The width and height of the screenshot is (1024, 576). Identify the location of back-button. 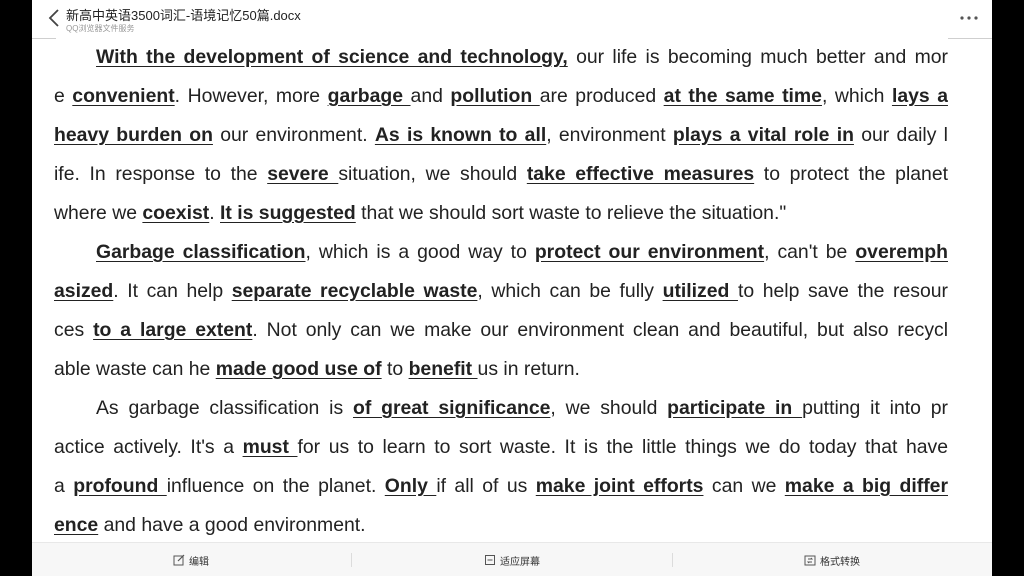
(55, 18).